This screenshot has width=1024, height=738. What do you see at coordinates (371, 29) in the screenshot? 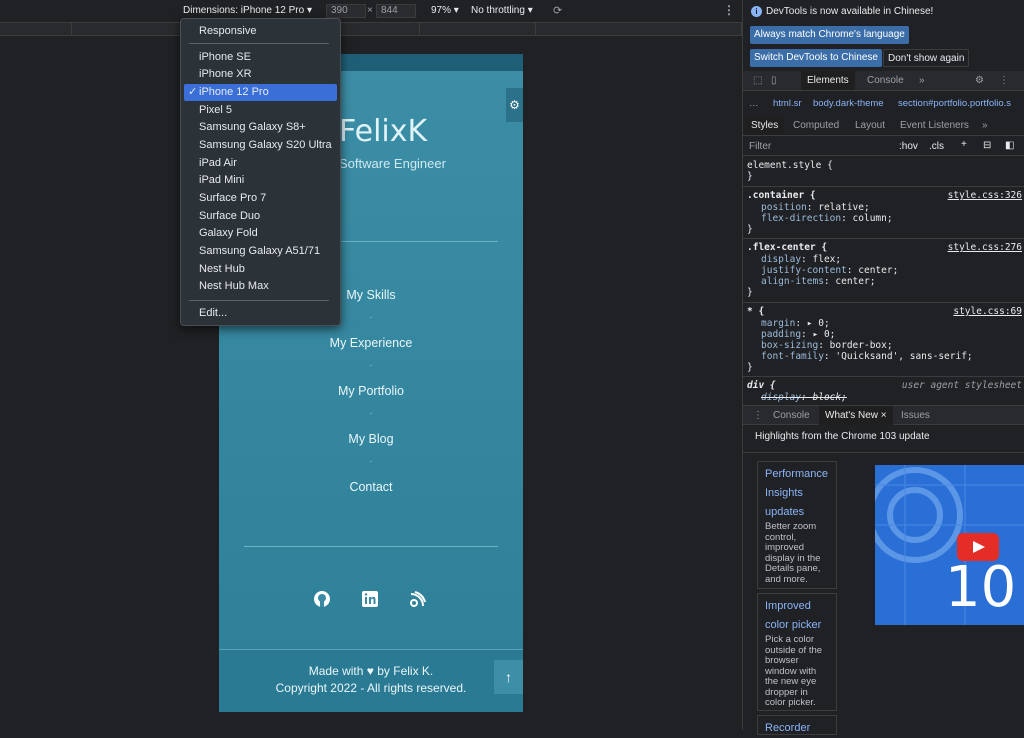
I see `media-query-ruler` at bounding box center [371, 29].